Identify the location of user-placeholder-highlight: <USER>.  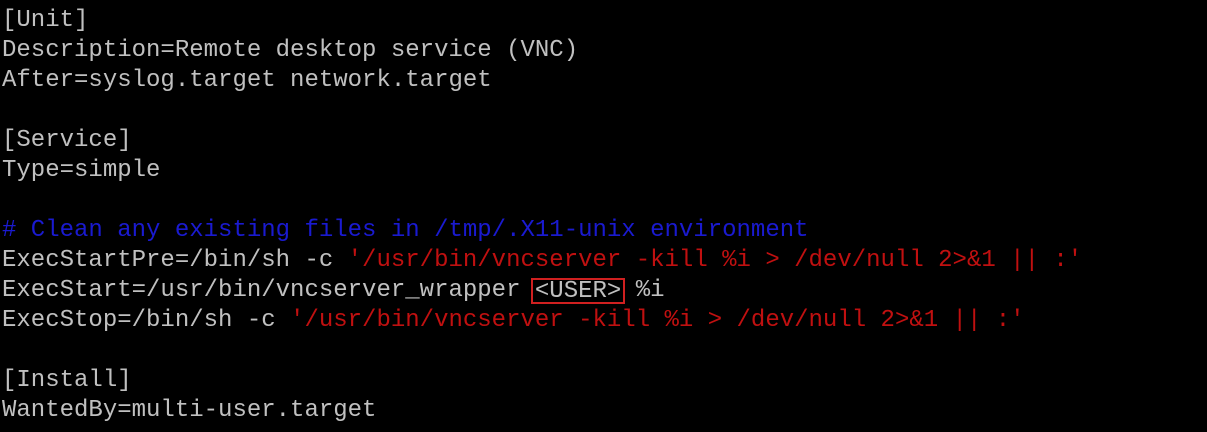
(578, 291).